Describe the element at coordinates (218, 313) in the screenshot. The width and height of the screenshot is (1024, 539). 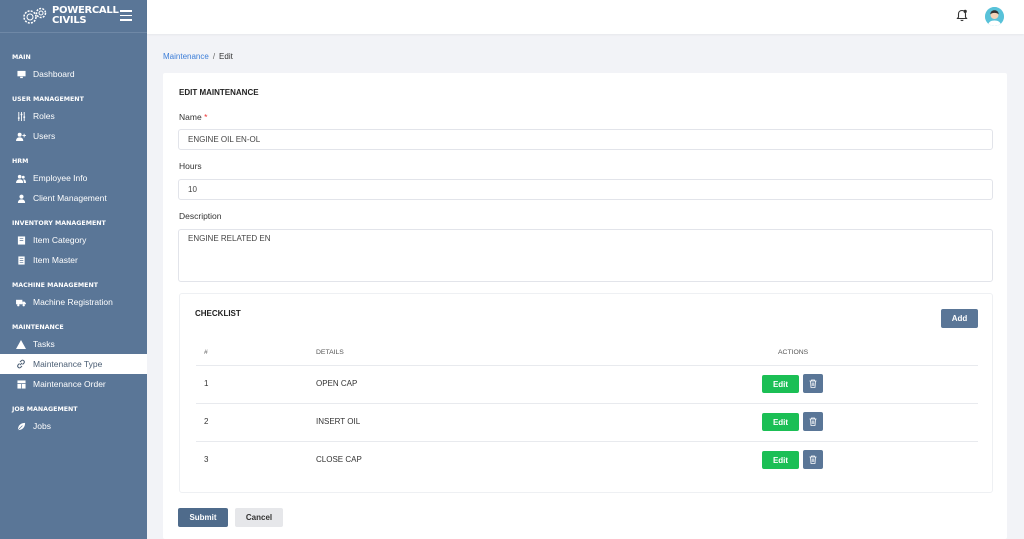
I see `checklist-title: CHECKLIST` at that location.